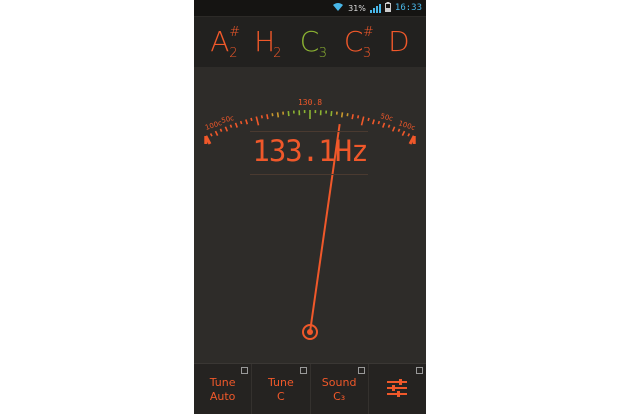 This screenshot has height=414, width=621. What do you see at coordinates (265, 41) in the screenshot?
I see `note-letter: H` at bounding box center [265, 41].